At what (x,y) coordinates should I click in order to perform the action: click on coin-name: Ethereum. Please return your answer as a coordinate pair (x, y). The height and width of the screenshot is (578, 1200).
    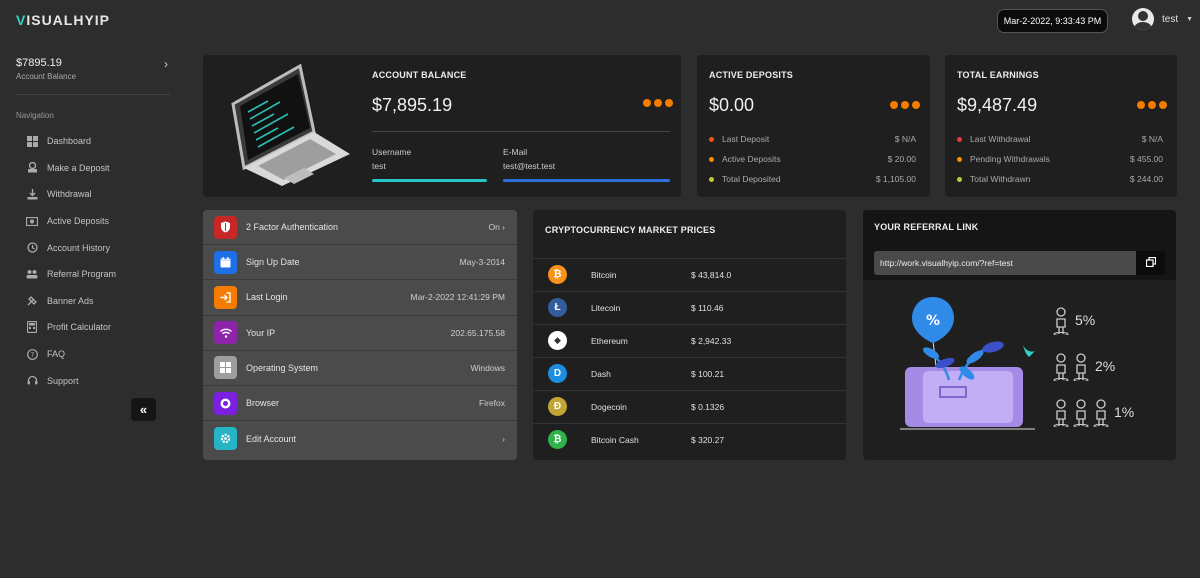
    Looking at the image, I should click on (609, 340).